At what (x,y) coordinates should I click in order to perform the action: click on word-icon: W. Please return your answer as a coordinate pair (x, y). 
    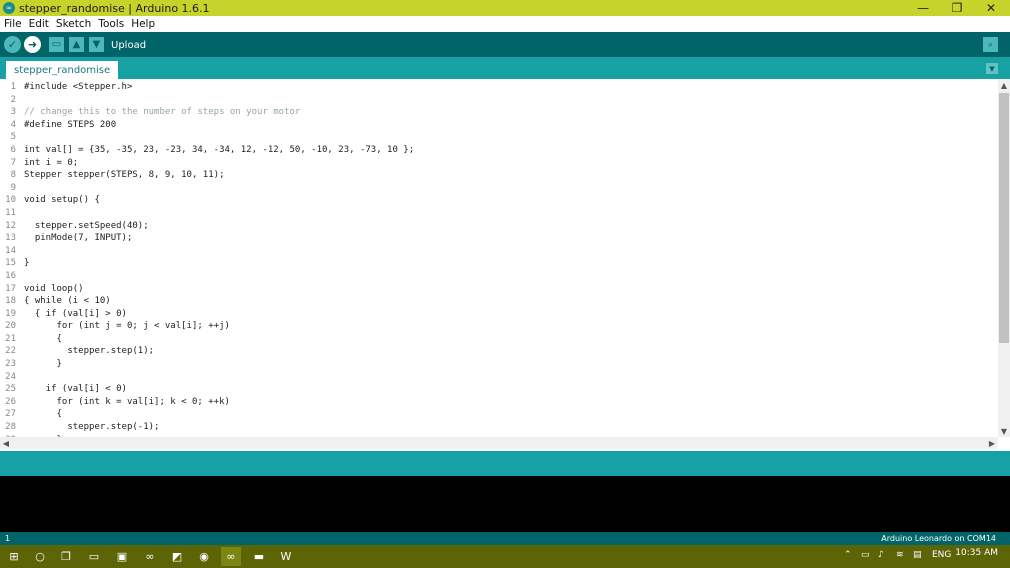
    Looking at the image, I should click on (286, 556).